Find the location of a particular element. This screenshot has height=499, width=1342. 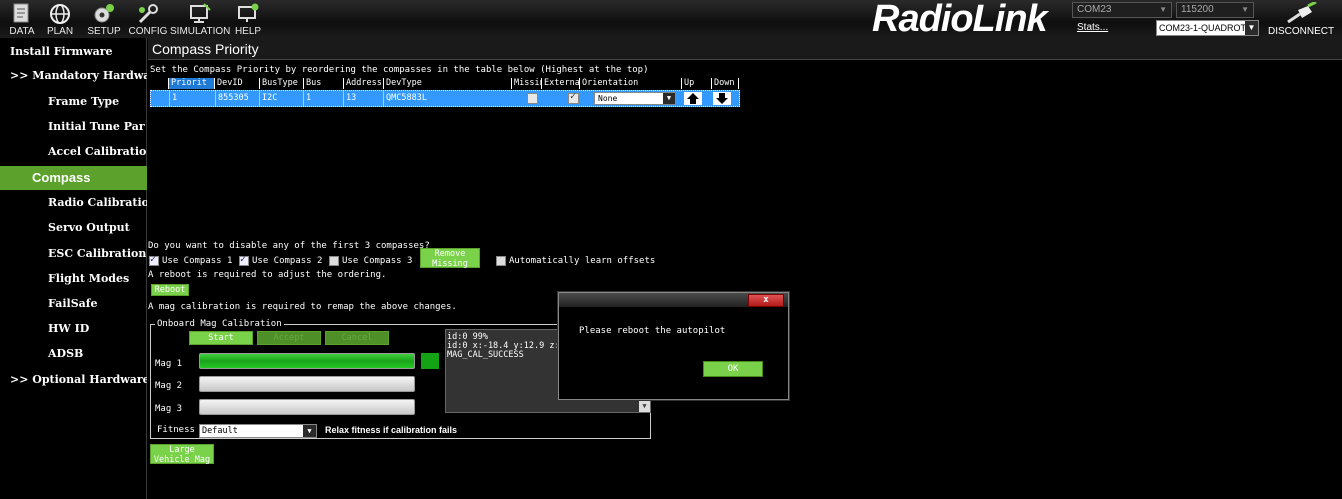

use-compass-2-label: Use Compass 2 is located at coordinates (287, 261).